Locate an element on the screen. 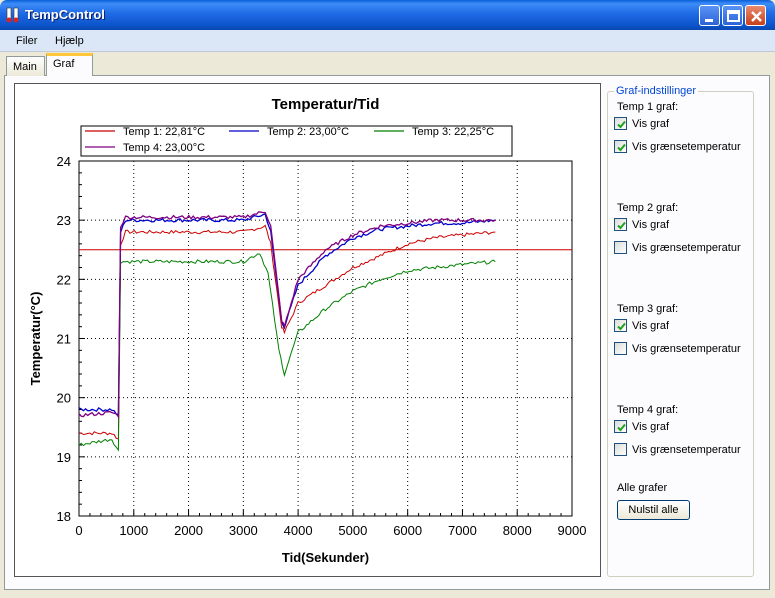  title-bar: TempControl is located at coordinates (387, 15).